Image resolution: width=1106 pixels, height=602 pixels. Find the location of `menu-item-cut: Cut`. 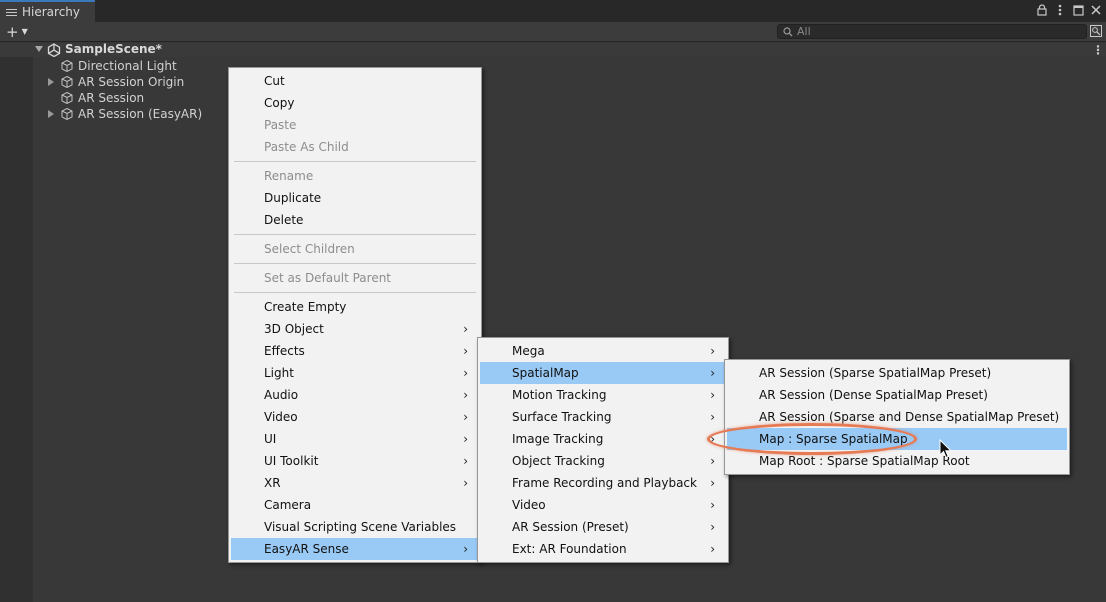

menu-item-cut: Cut is located at coordinates (355, 81).